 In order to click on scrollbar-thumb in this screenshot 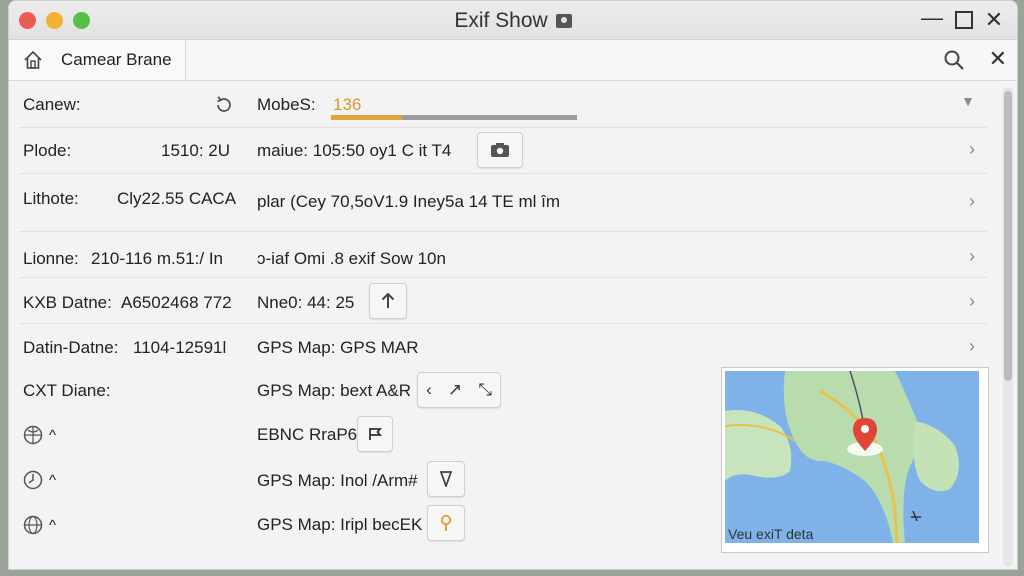, I will do `click(1008, 236)`.